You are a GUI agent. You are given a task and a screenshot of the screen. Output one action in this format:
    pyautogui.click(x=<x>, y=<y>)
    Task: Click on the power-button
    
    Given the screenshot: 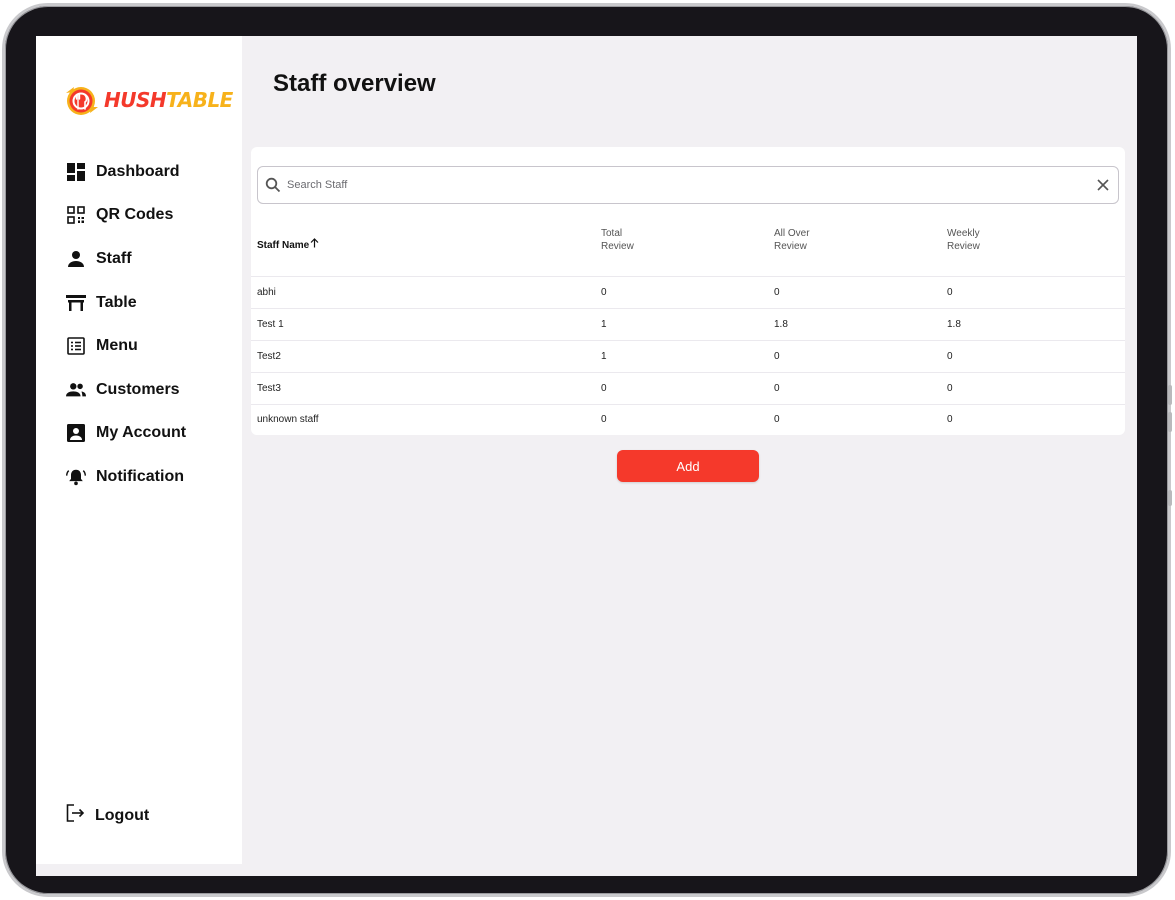 What is the action you would take?
    pyautogui.click(x=1170, y=498)
    